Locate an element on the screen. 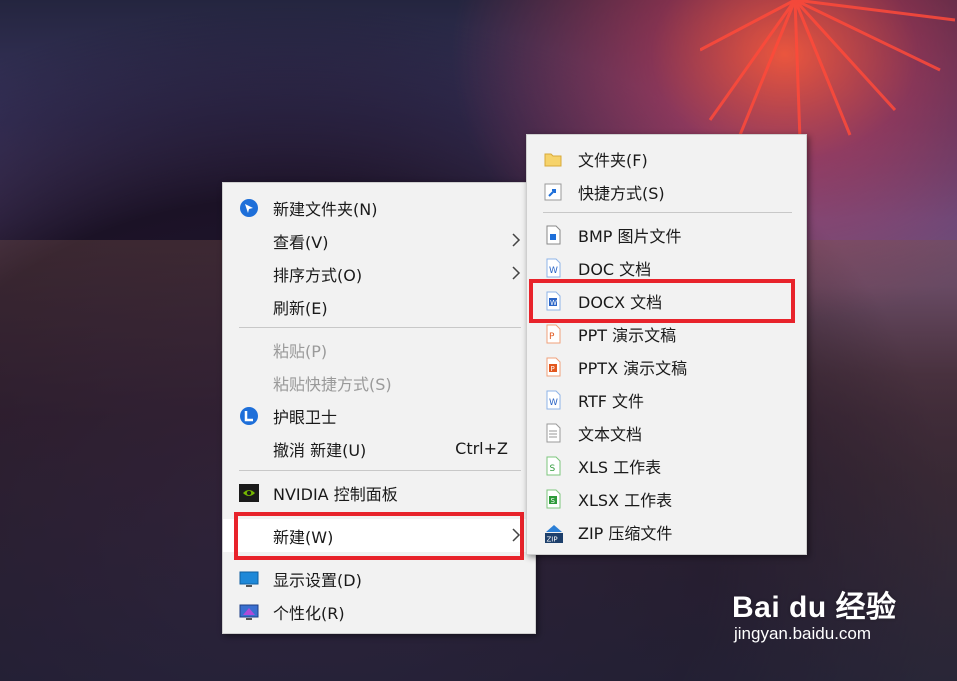  eye-guard-icon is located at coordinates (249, 416).